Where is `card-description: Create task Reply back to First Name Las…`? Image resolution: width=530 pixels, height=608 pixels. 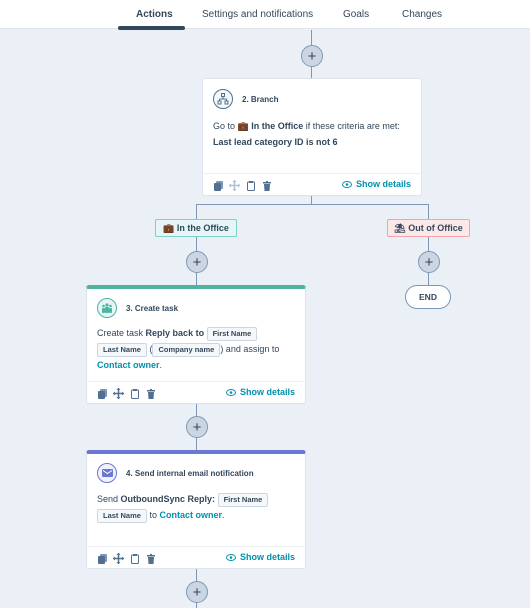 card-description: Create task Reply back to First Name Las… is located at coordinates (197, 350).